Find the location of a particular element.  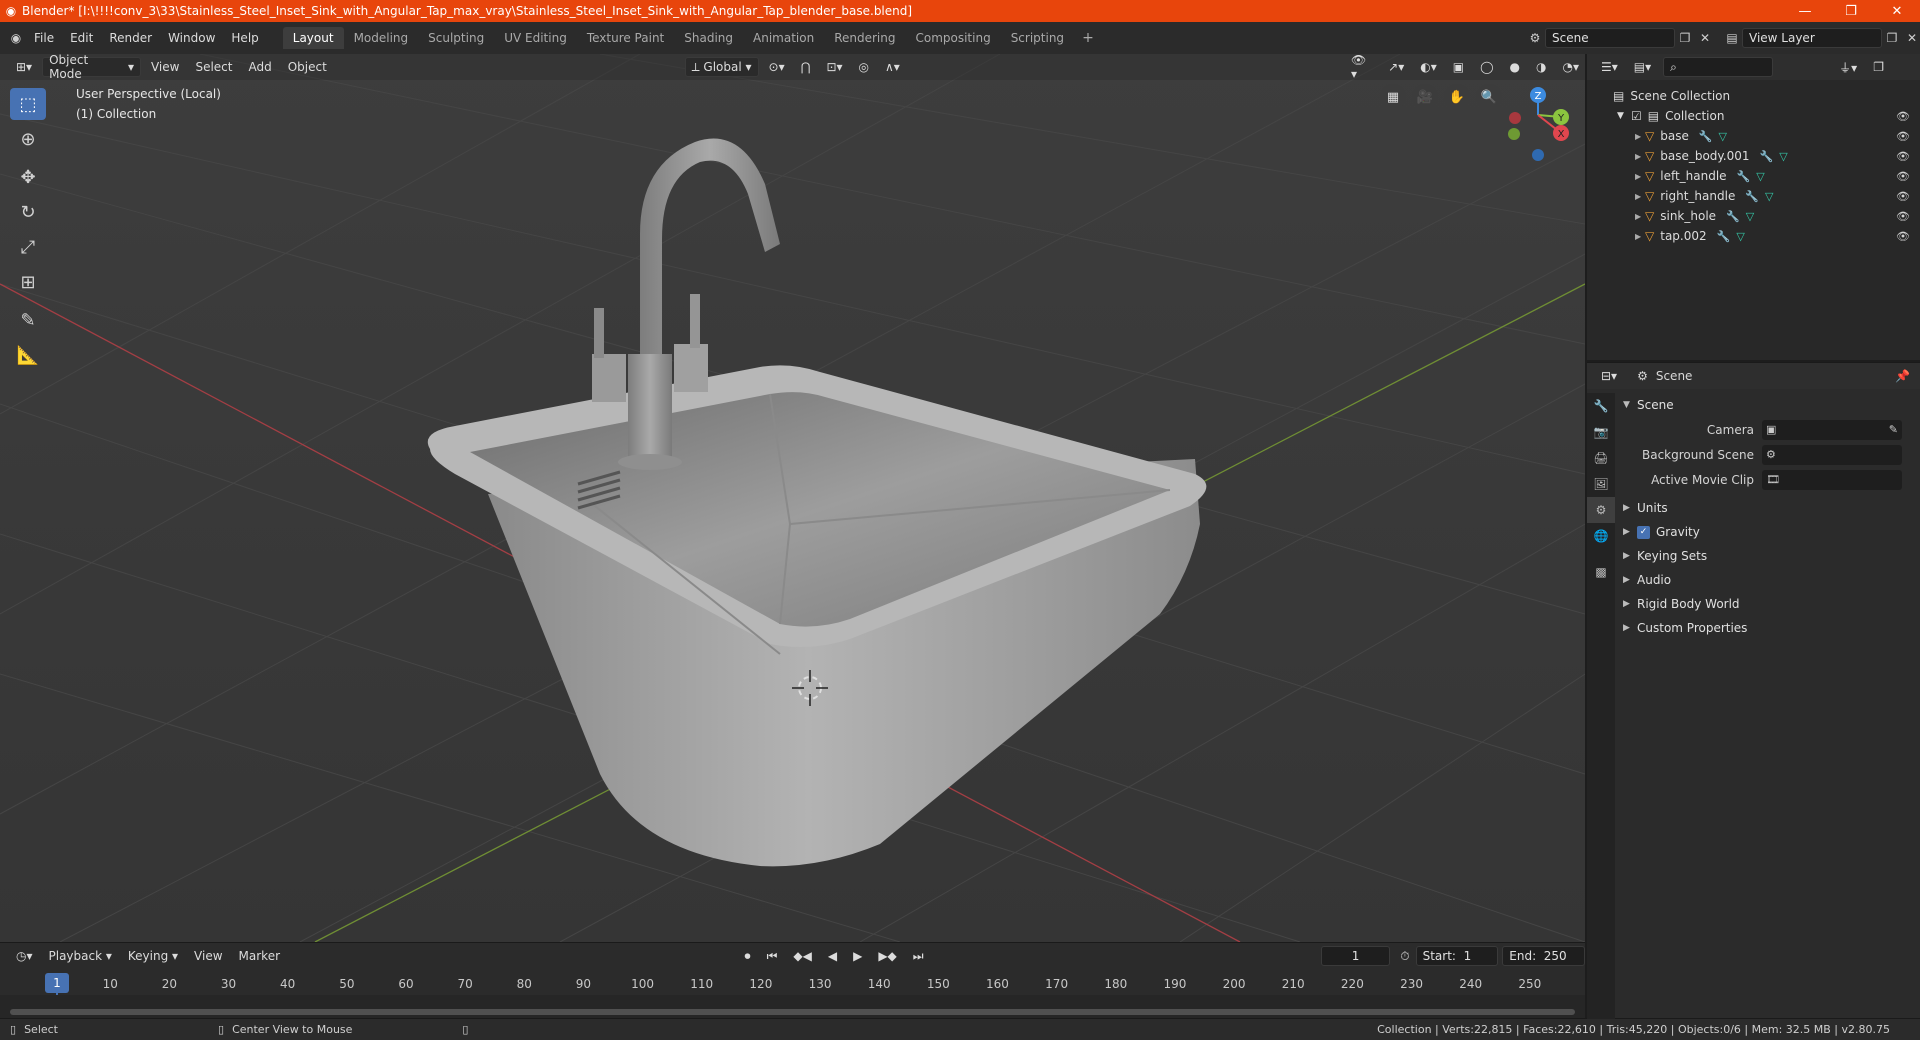

timeline-menu-view: View is located at coordinates (208, 956).